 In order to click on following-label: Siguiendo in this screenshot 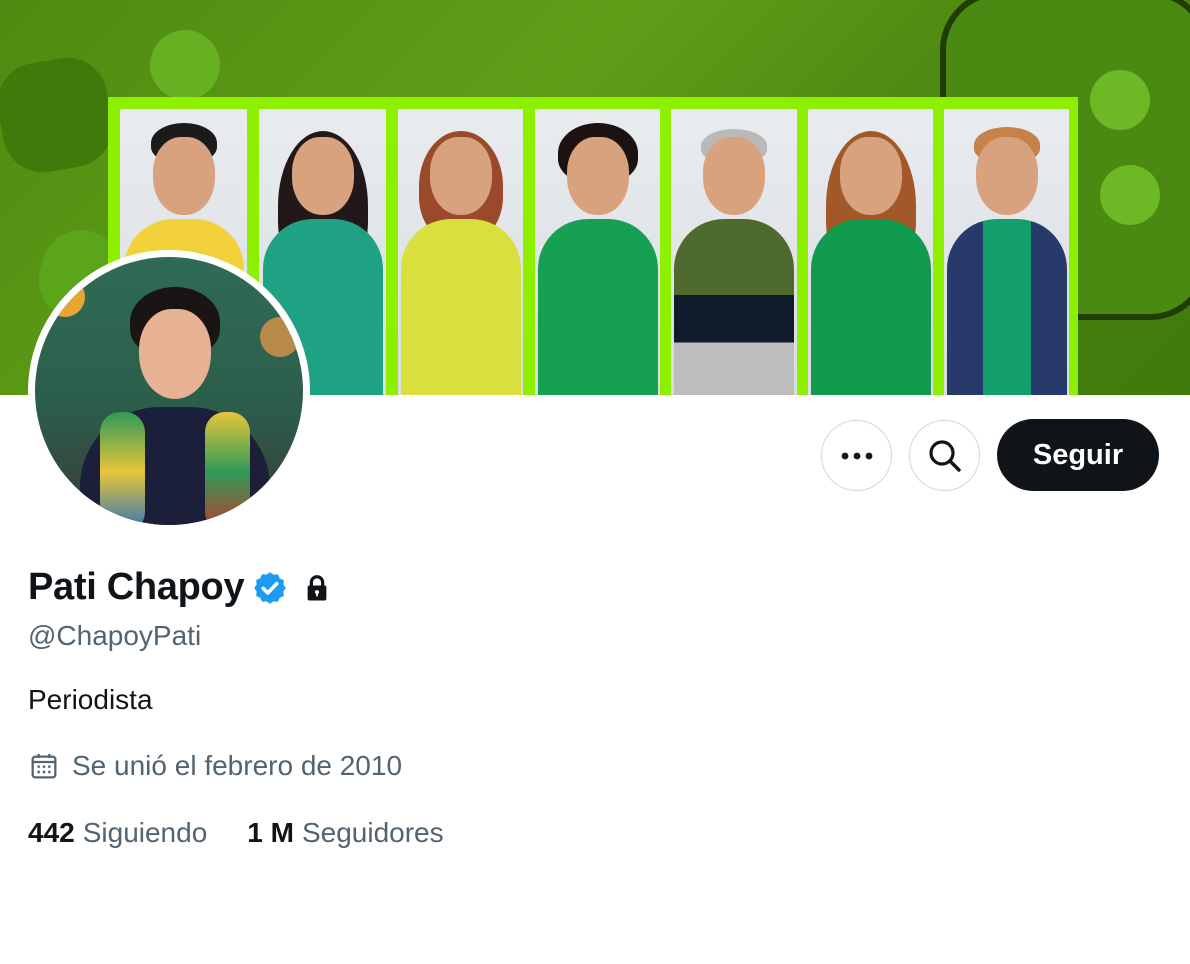, I will do `click(145, 832)`.